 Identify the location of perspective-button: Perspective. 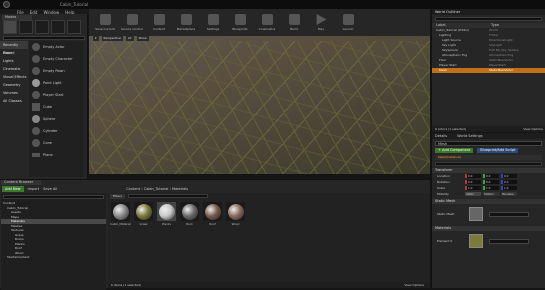
(112, 38).